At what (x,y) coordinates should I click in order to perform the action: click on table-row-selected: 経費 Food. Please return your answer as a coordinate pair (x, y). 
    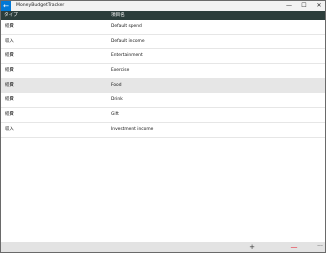
    Looking at the image, I should click on (163, 86).